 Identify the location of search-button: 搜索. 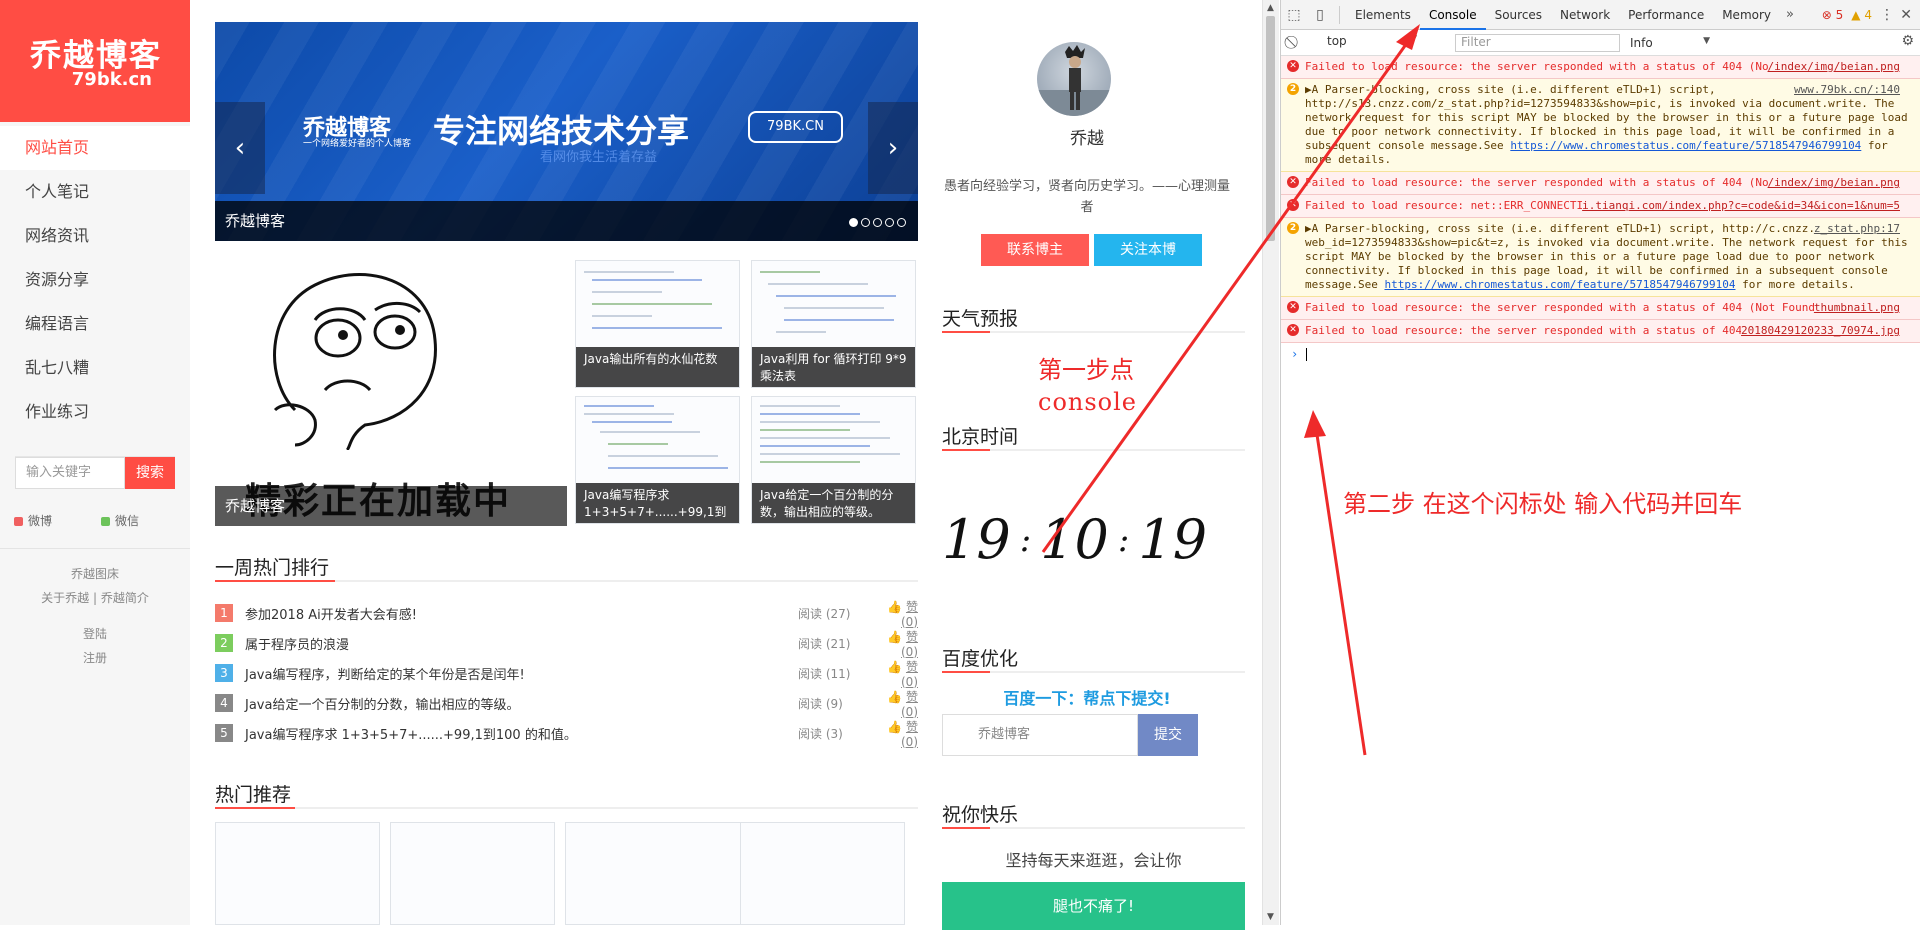
(150, 473).